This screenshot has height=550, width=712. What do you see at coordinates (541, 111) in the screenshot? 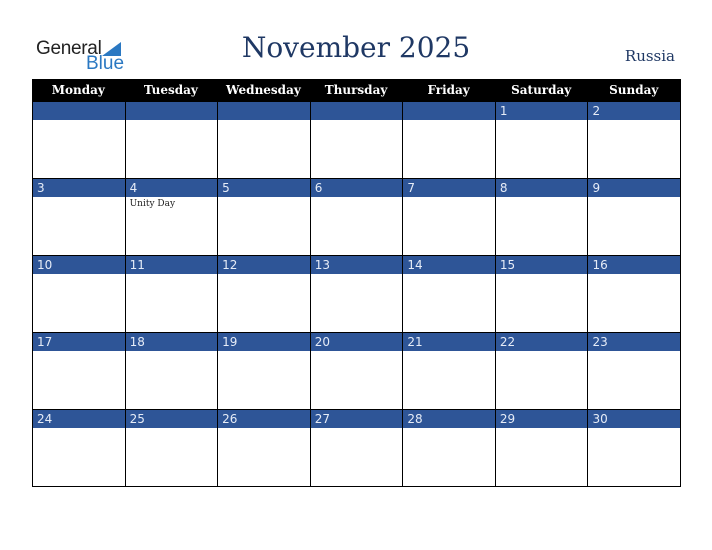
I see `day-number: 1` at bounding box center [541, 111].